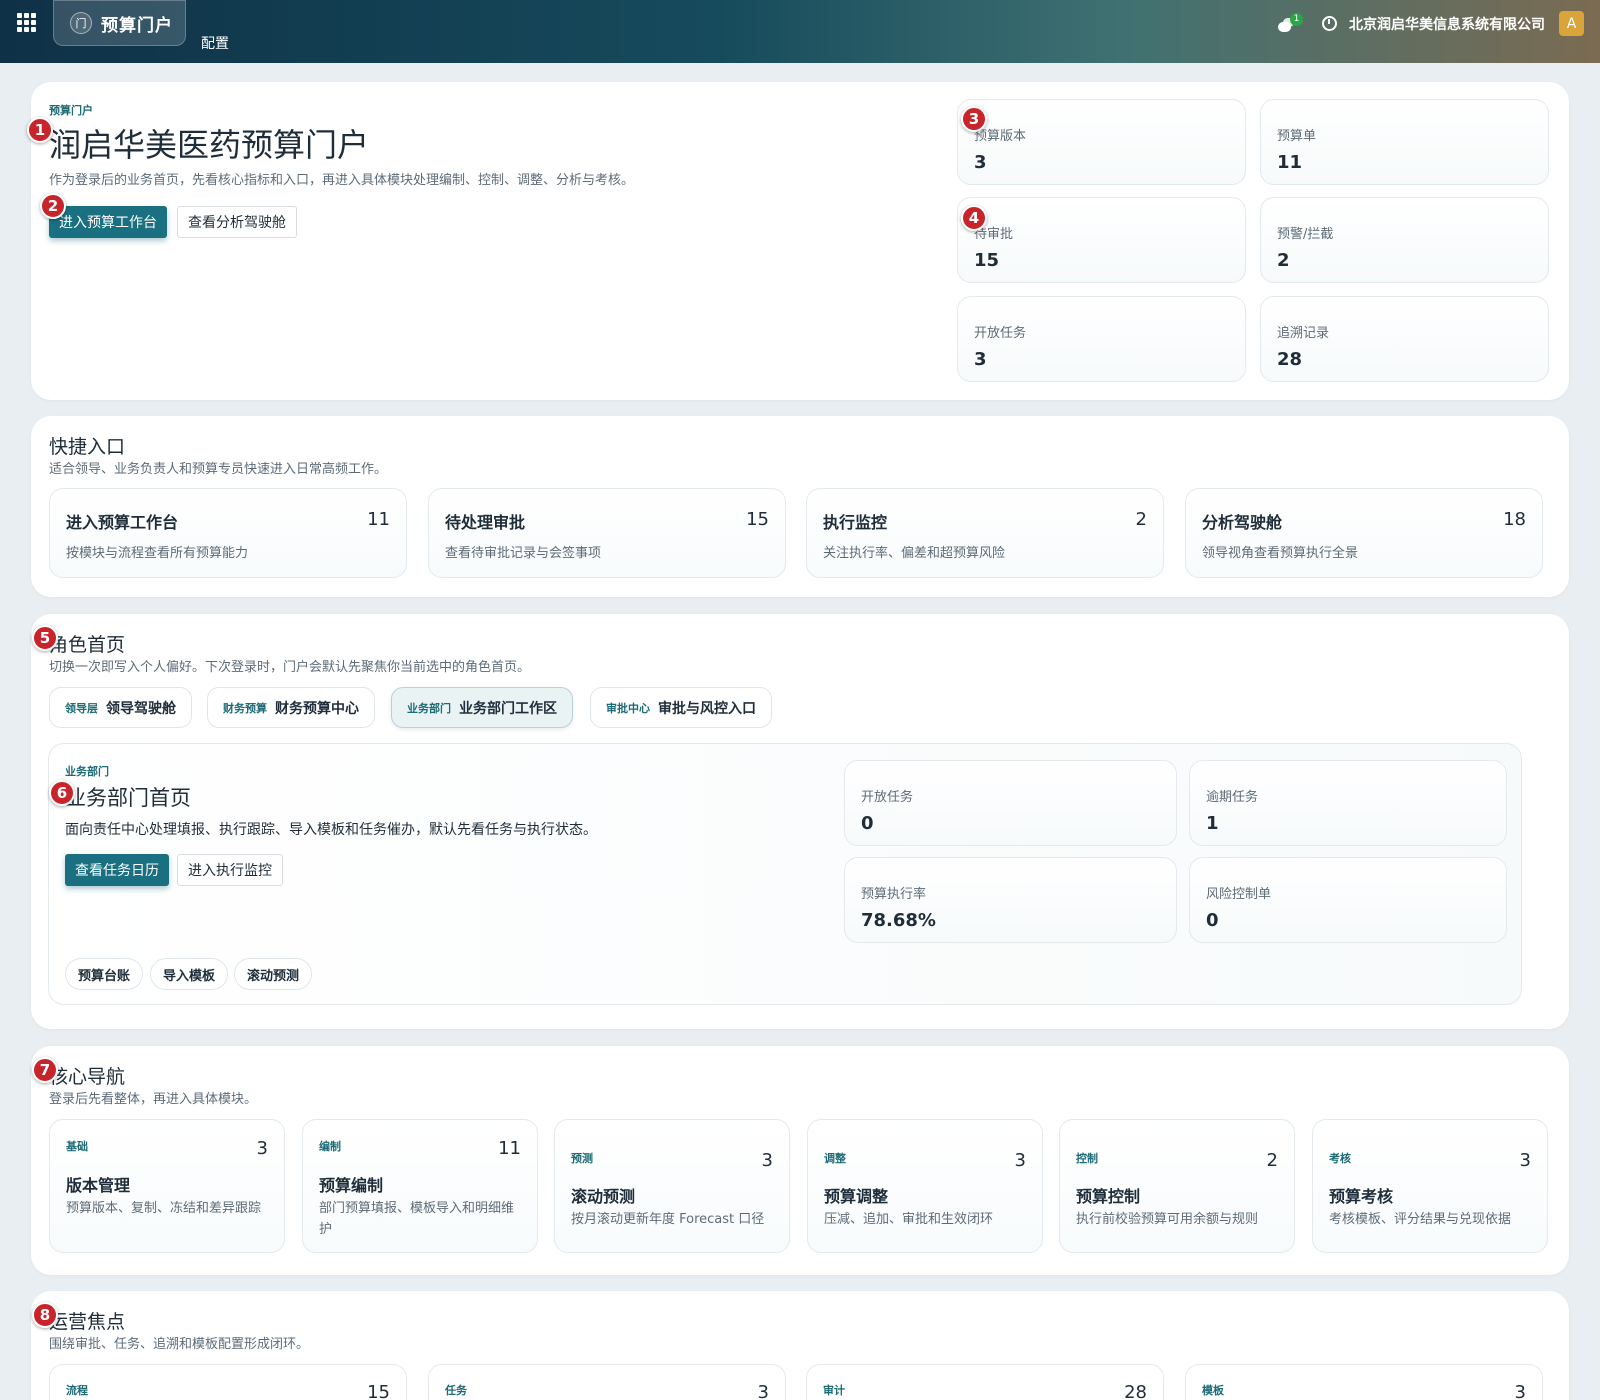  Describe the element at coordinates (40, 130) in the screenshot. I see `annotation-marker: 1` at that location.